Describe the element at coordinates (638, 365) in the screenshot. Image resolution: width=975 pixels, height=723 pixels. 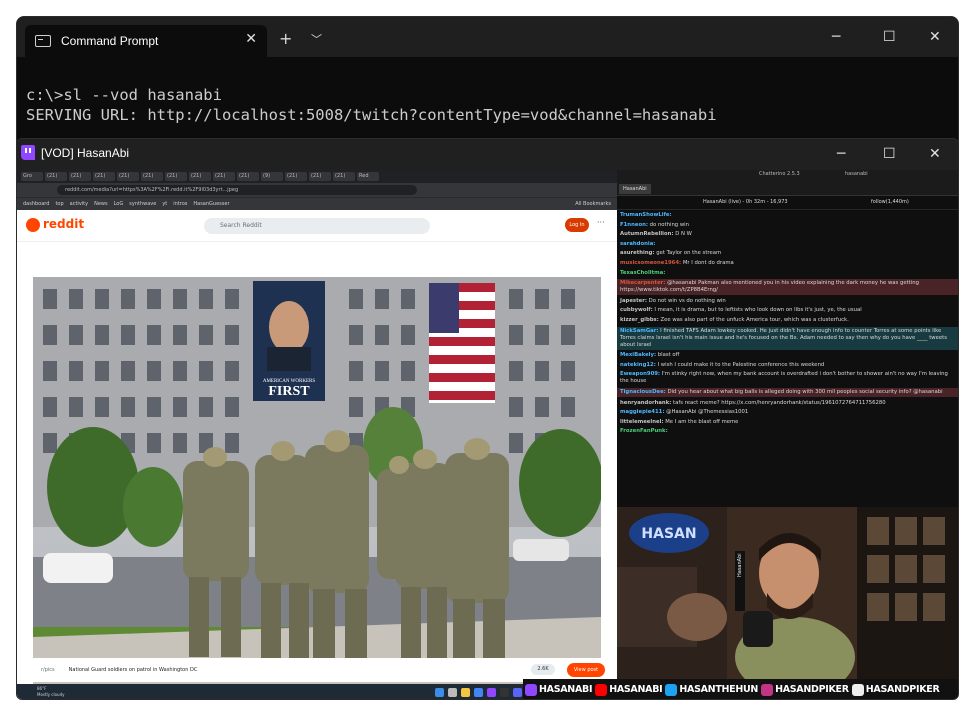
I see `chat-username: nateking12:` at that location.